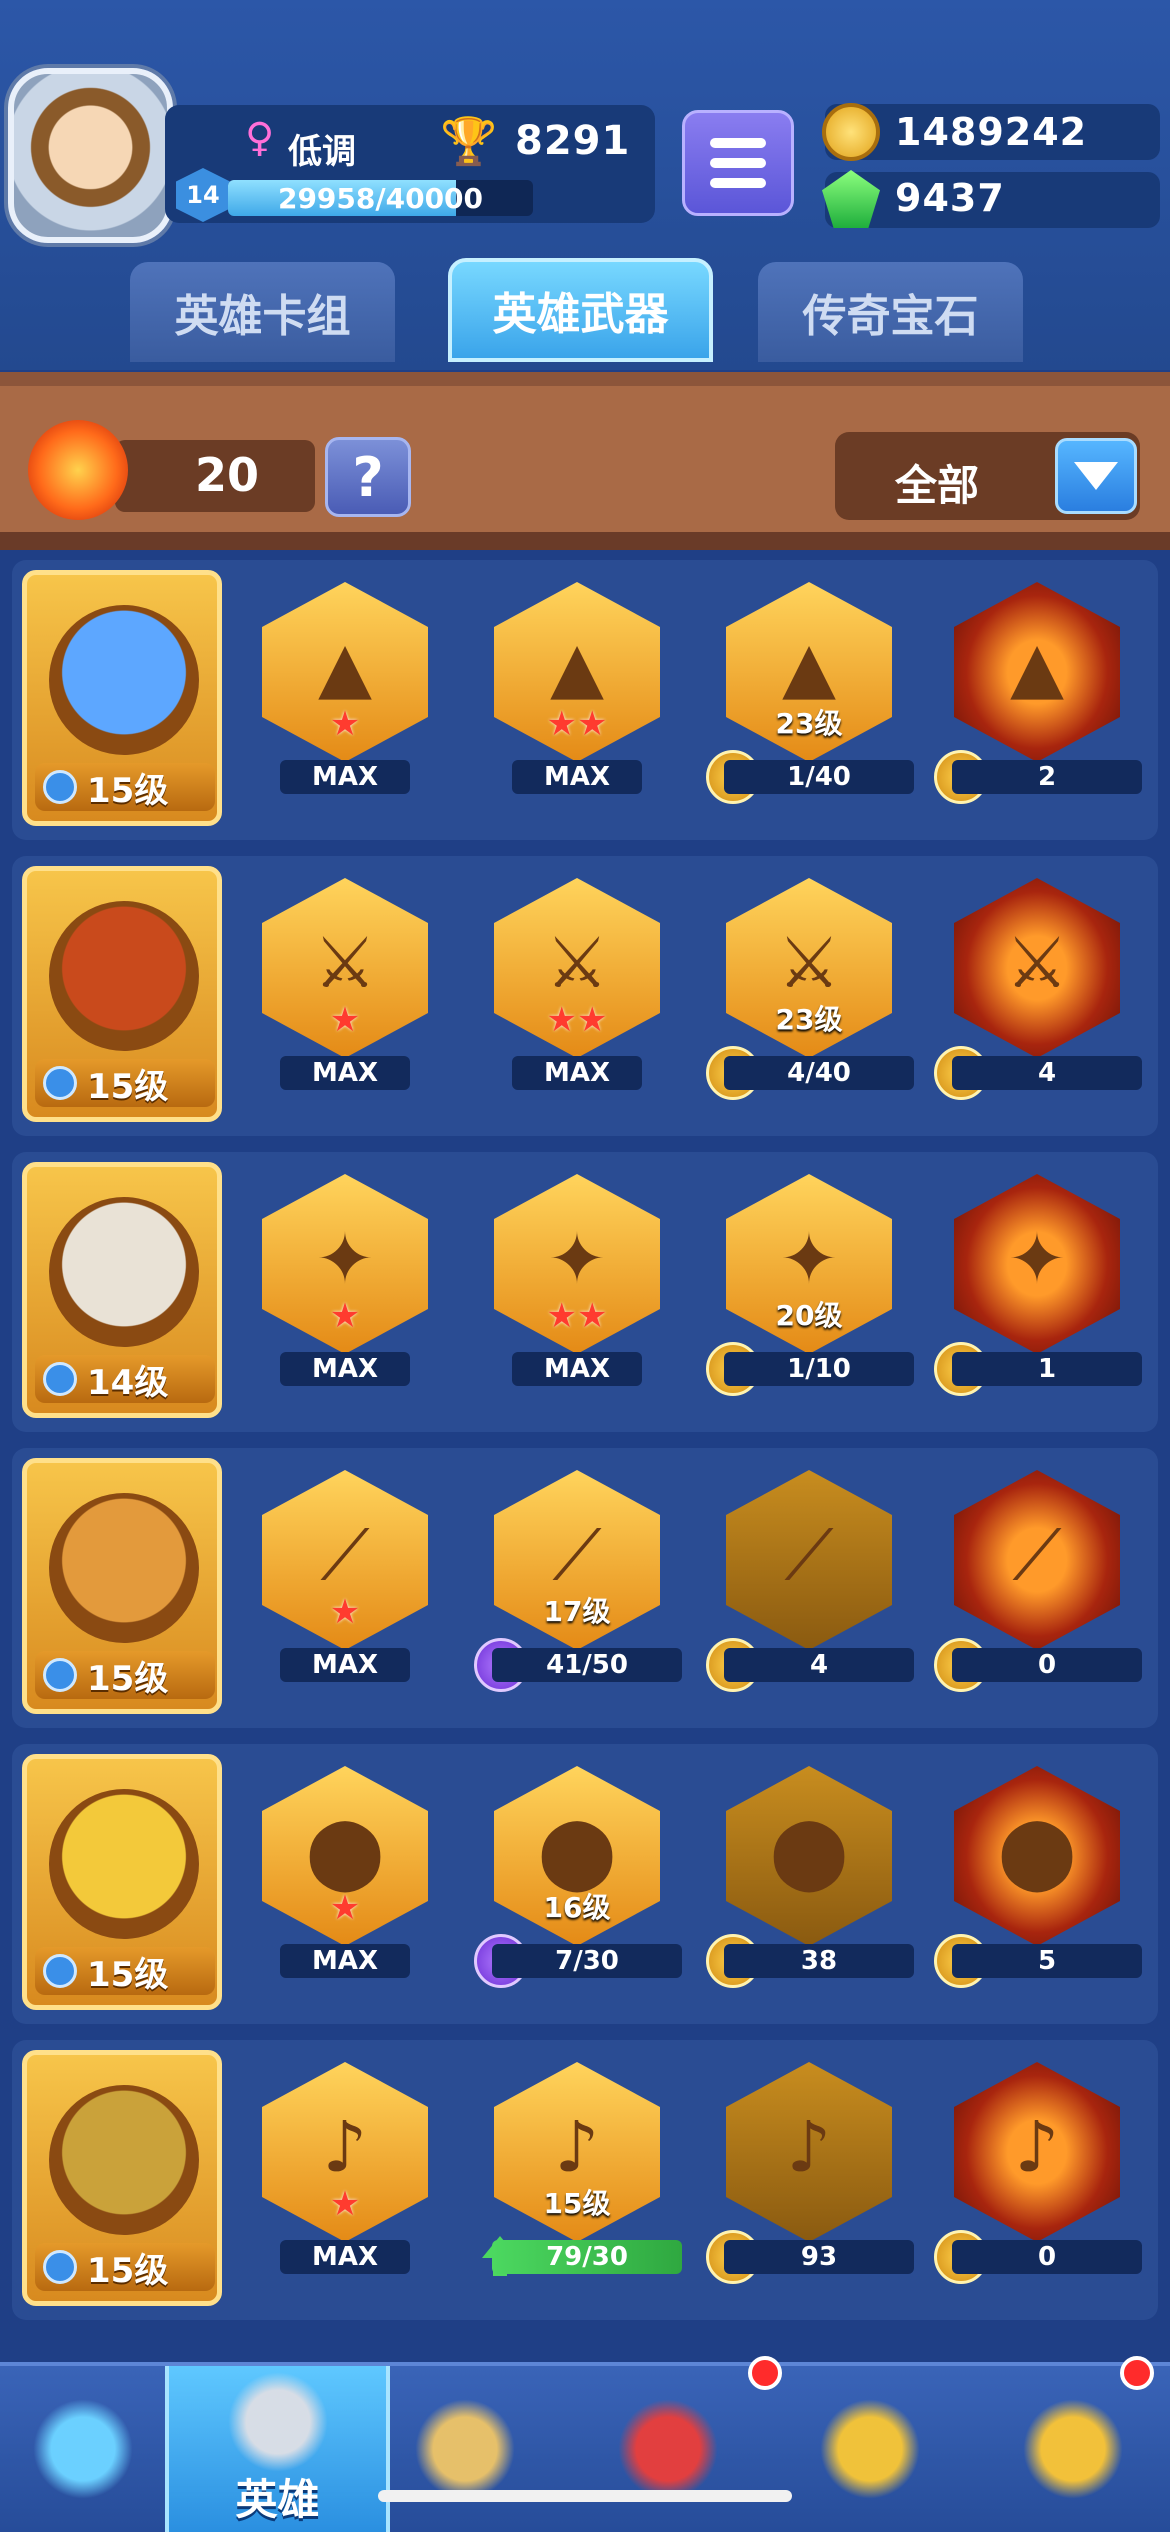 The height and width of the screenshot is (2532, 1170). Describe the element at coordinates (950, 198) in the screenshot. I see `gem-amount: 9437` at that location.